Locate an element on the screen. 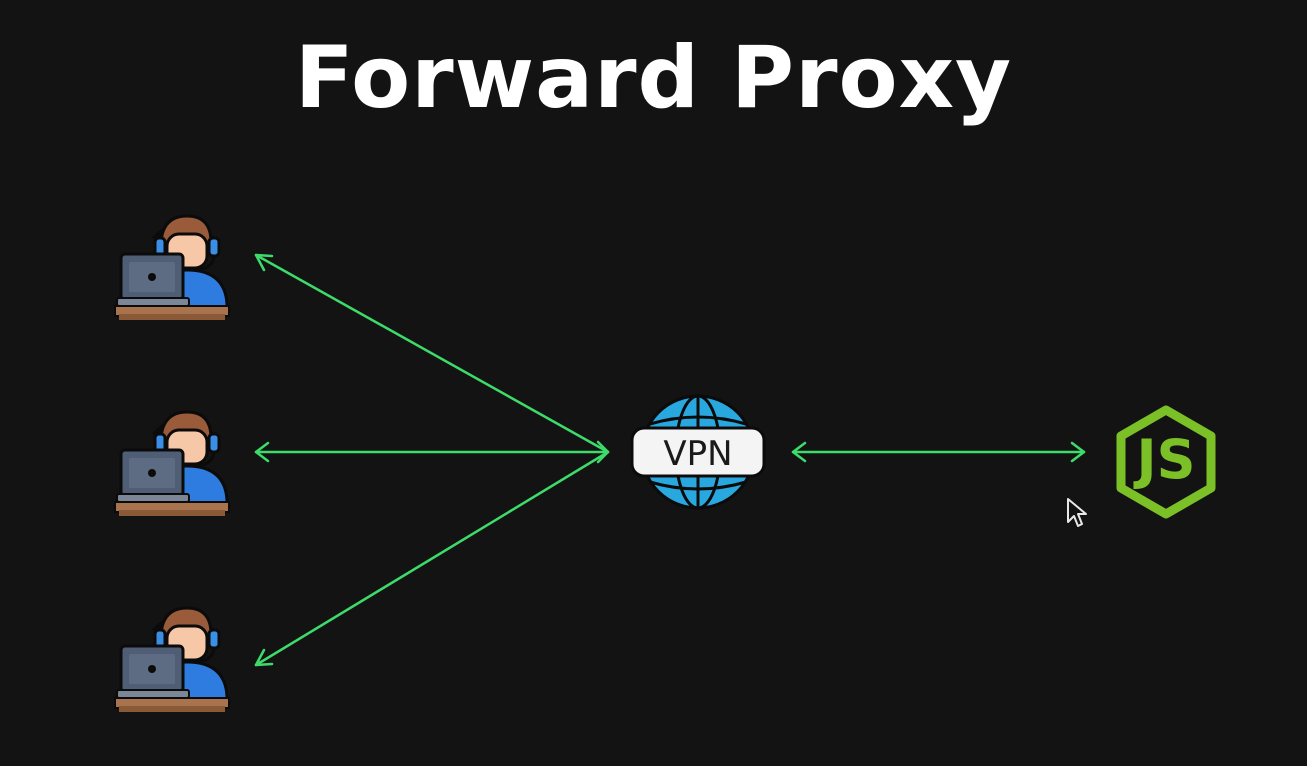 The width and height of the screenshot is (1307, 766). nodejs-server-icon: JS is located at coordinates (1166, 462).